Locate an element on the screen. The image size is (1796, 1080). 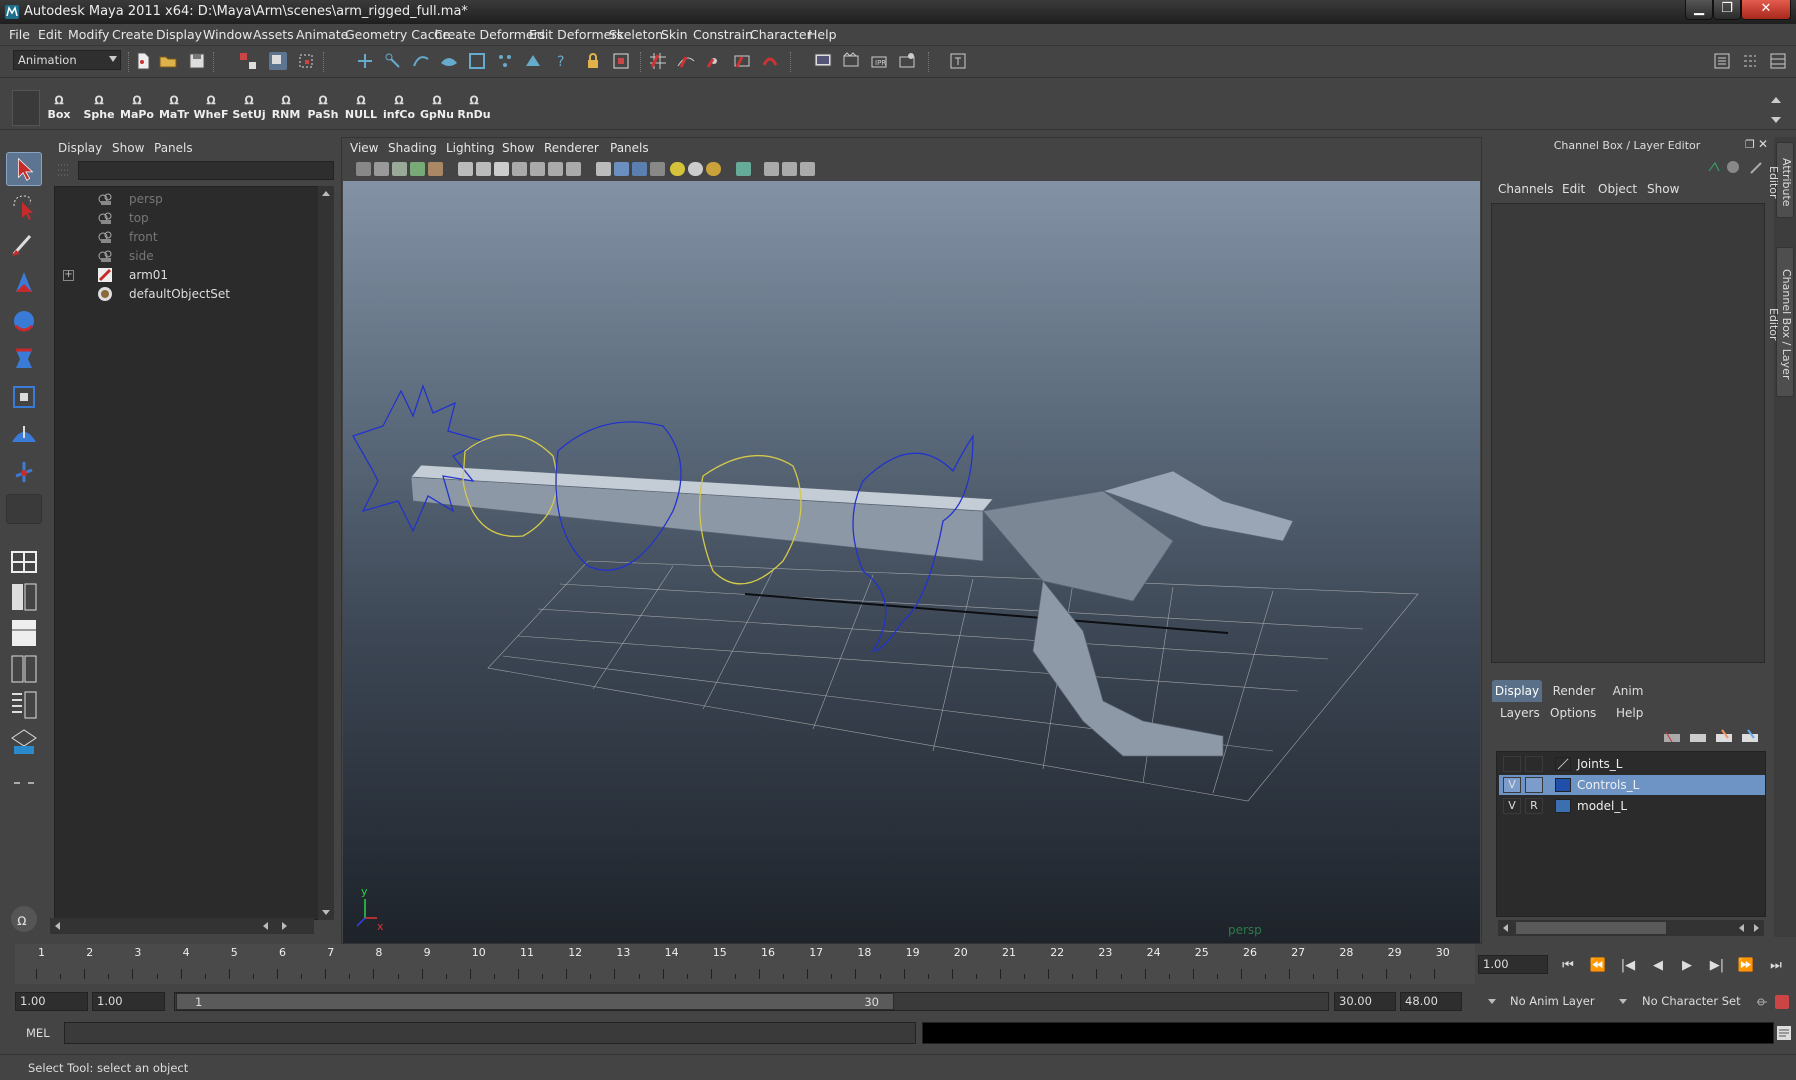
shelf-button-whef: ꭥ WheF is located at coordinates (211, 109).